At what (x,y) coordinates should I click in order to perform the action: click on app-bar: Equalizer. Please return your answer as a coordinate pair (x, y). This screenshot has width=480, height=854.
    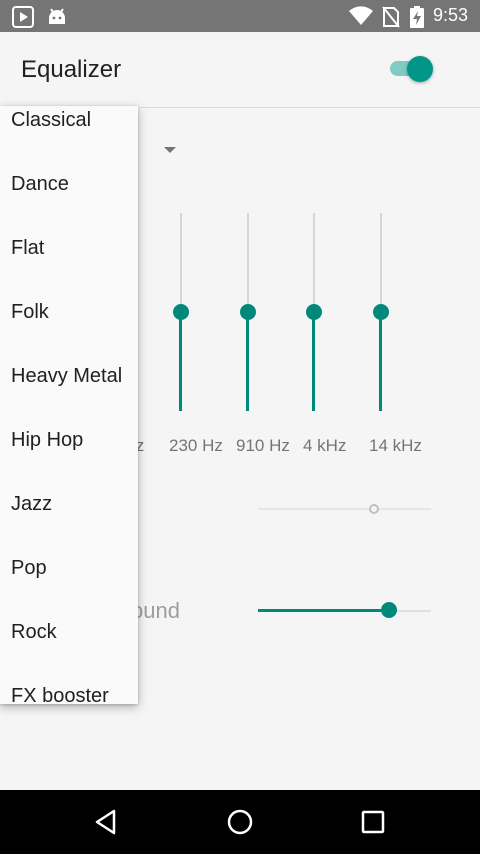
    Looking at the image, I should click on (240, 70).